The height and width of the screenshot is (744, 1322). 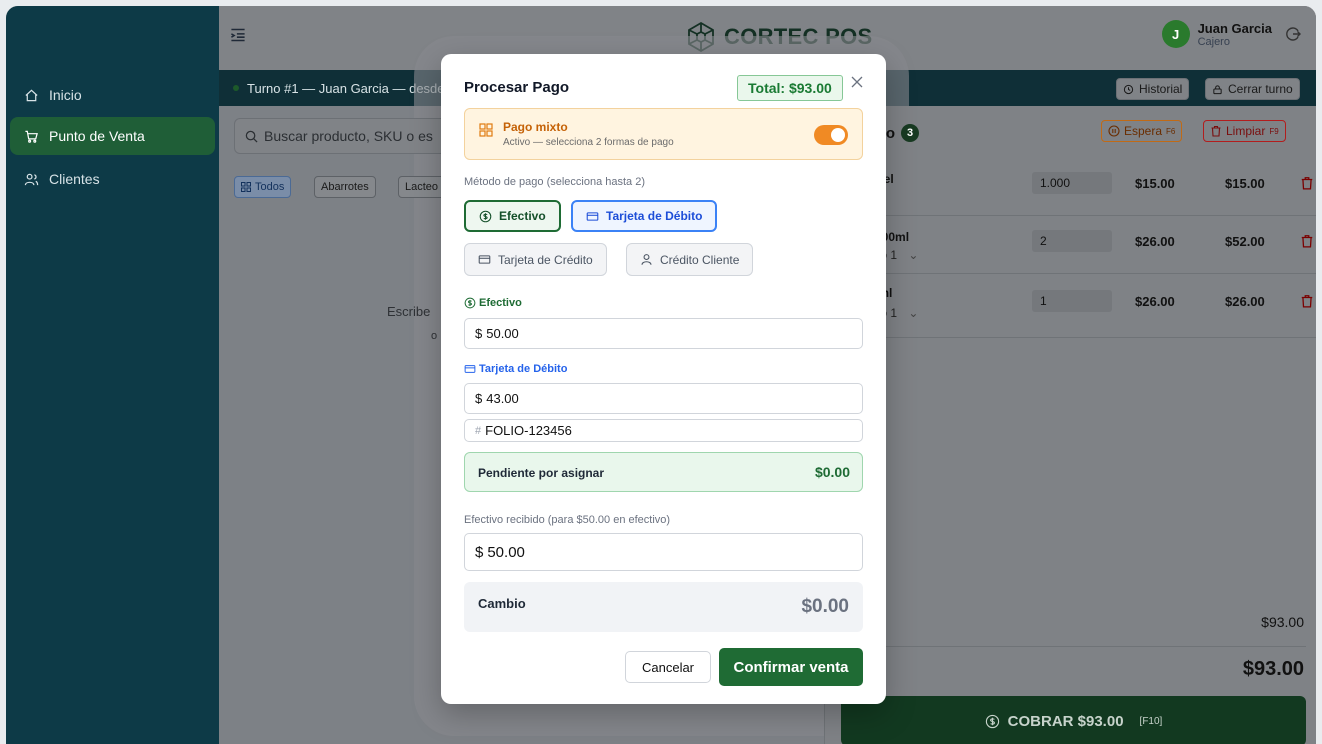 I want to click on modal-title: Procesar Pago, so click(x=517, y=87).